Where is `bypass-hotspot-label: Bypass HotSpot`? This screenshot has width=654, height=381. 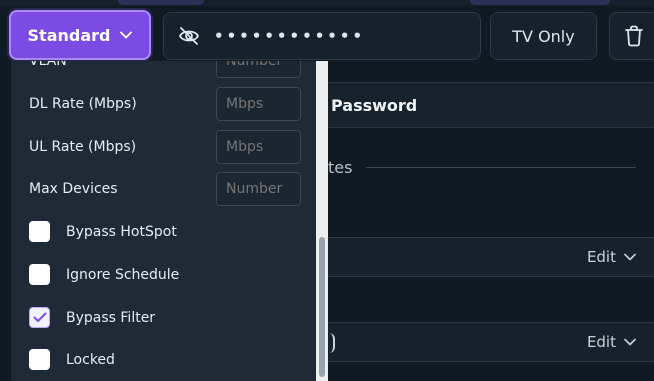
bypass-hotspot-label: Bypass HotSpot is located at coordinates (121, 231).